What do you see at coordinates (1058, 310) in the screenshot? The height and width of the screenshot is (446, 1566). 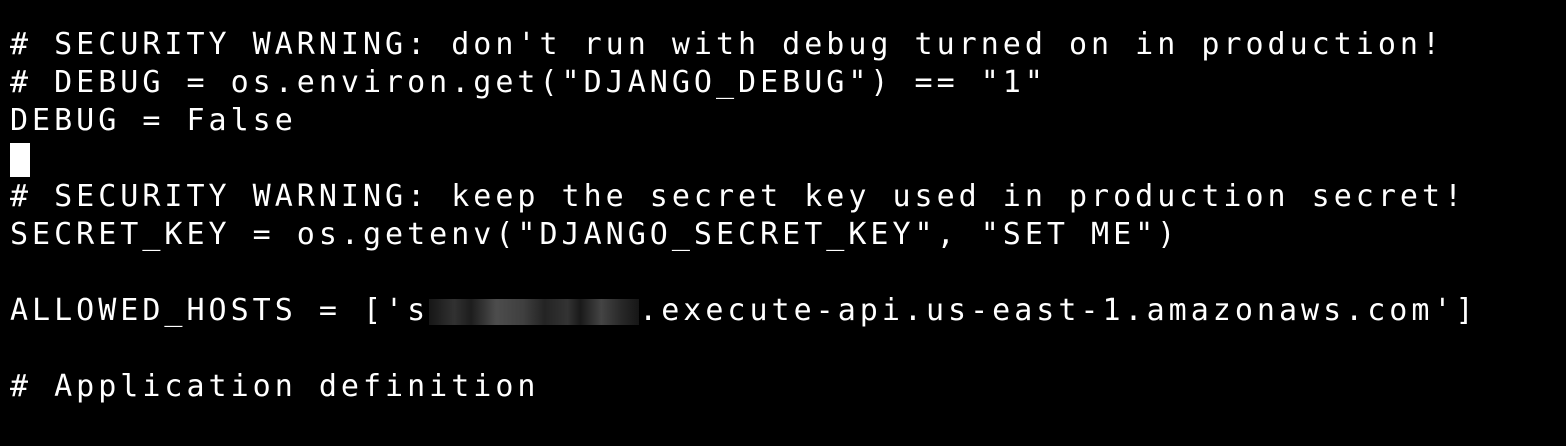 I see `allowed-hosts-suffix: .execute-api.us-east-1.amazonaws.com']` at bounding box center [1058, 310].